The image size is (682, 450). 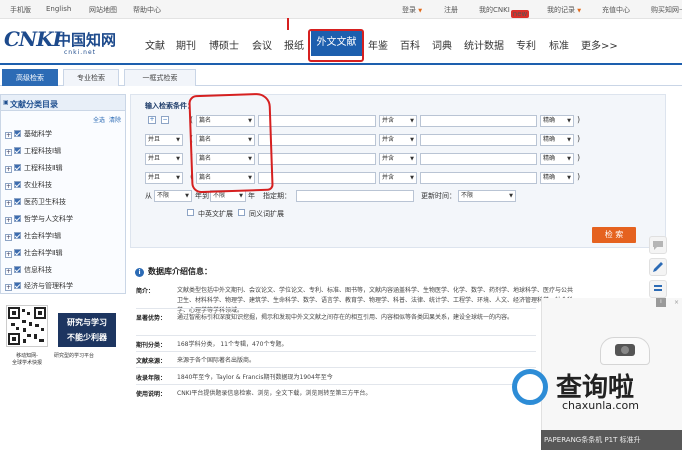 I want to click on ad-caption: PAPERANG条条机 P1T 标准升, so click(x=611, y=440).